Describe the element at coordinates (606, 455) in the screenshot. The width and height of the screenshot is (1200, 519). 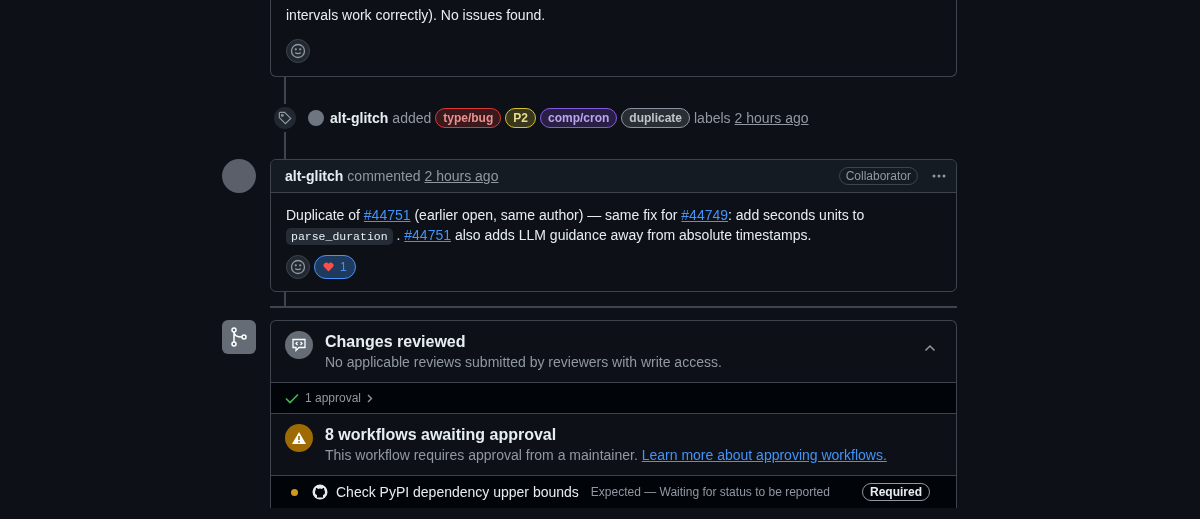
I see `section-subtitle: This workflow requires approval from a maintainer. Learn more about approving workflows.` at that location.